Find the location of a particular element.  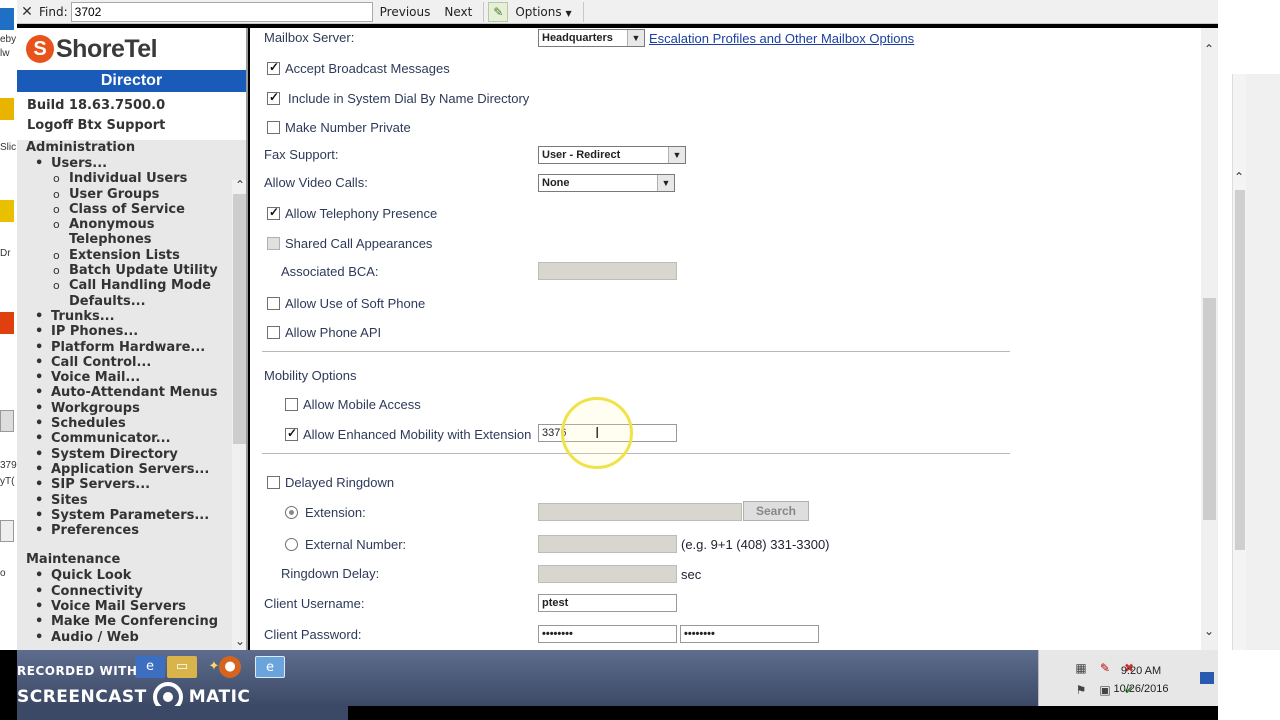

folder-taskbar-icon: ▭ is located at coordinates (182, 667).